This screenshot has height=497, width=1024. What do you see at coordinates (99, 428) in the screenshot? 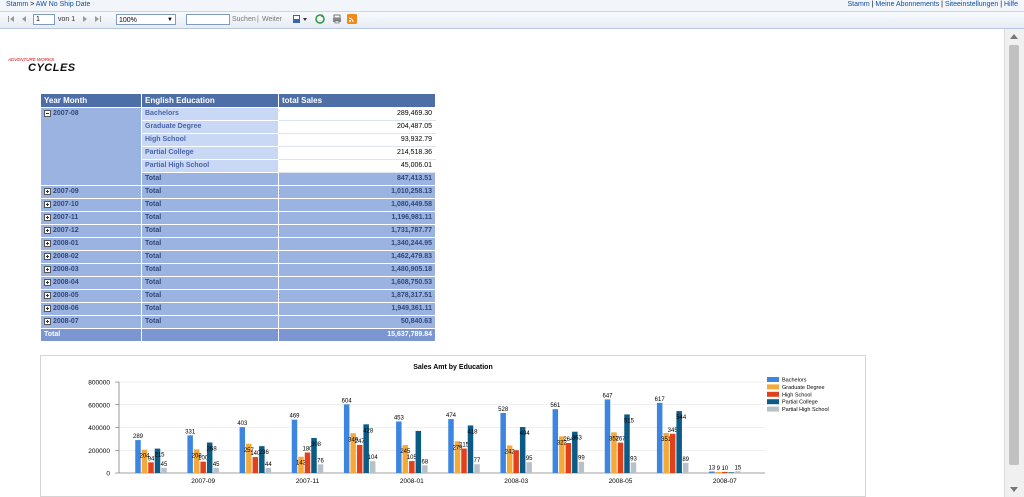
I see `y-tick-label: 400000` at bounding box center [99, 428].